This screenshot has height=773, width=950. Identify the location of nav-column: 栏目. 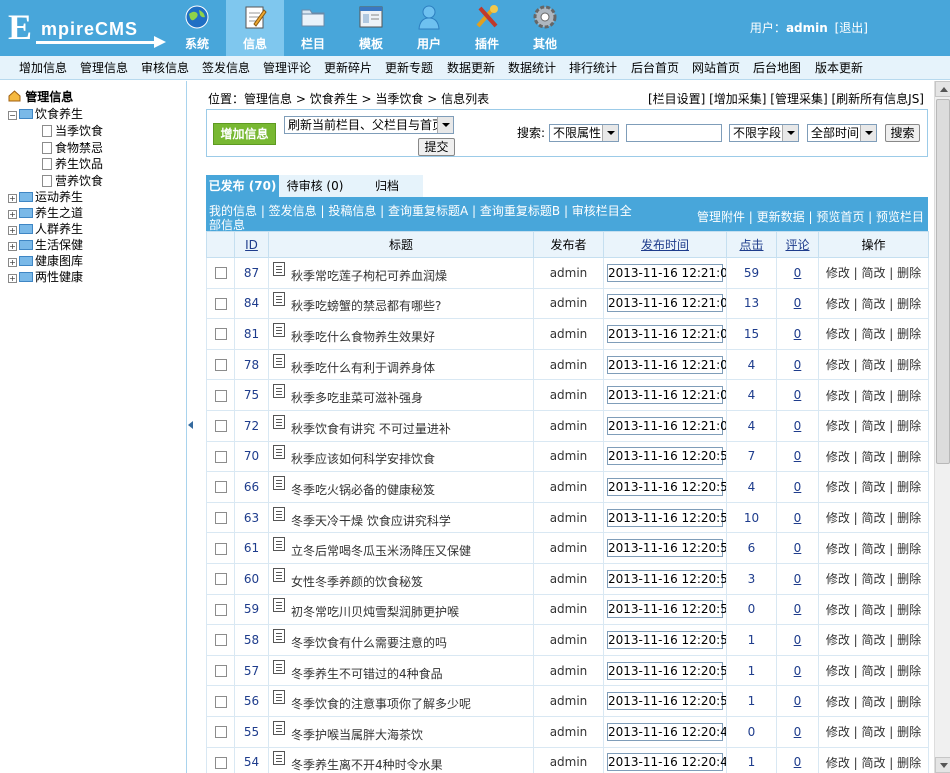
(313, 28).